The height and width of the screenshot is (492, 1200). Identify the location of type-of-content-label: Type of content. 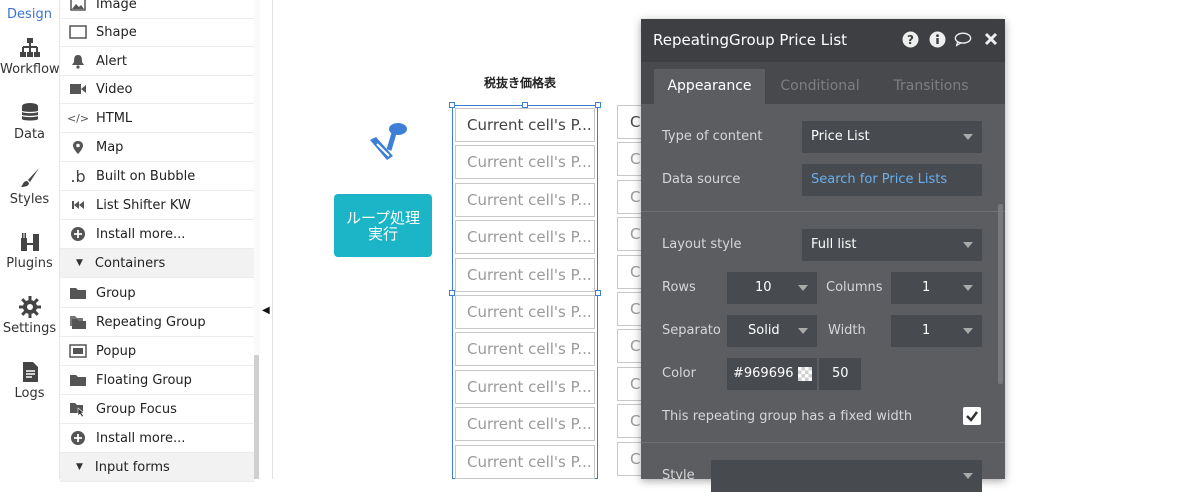
(712, 136).